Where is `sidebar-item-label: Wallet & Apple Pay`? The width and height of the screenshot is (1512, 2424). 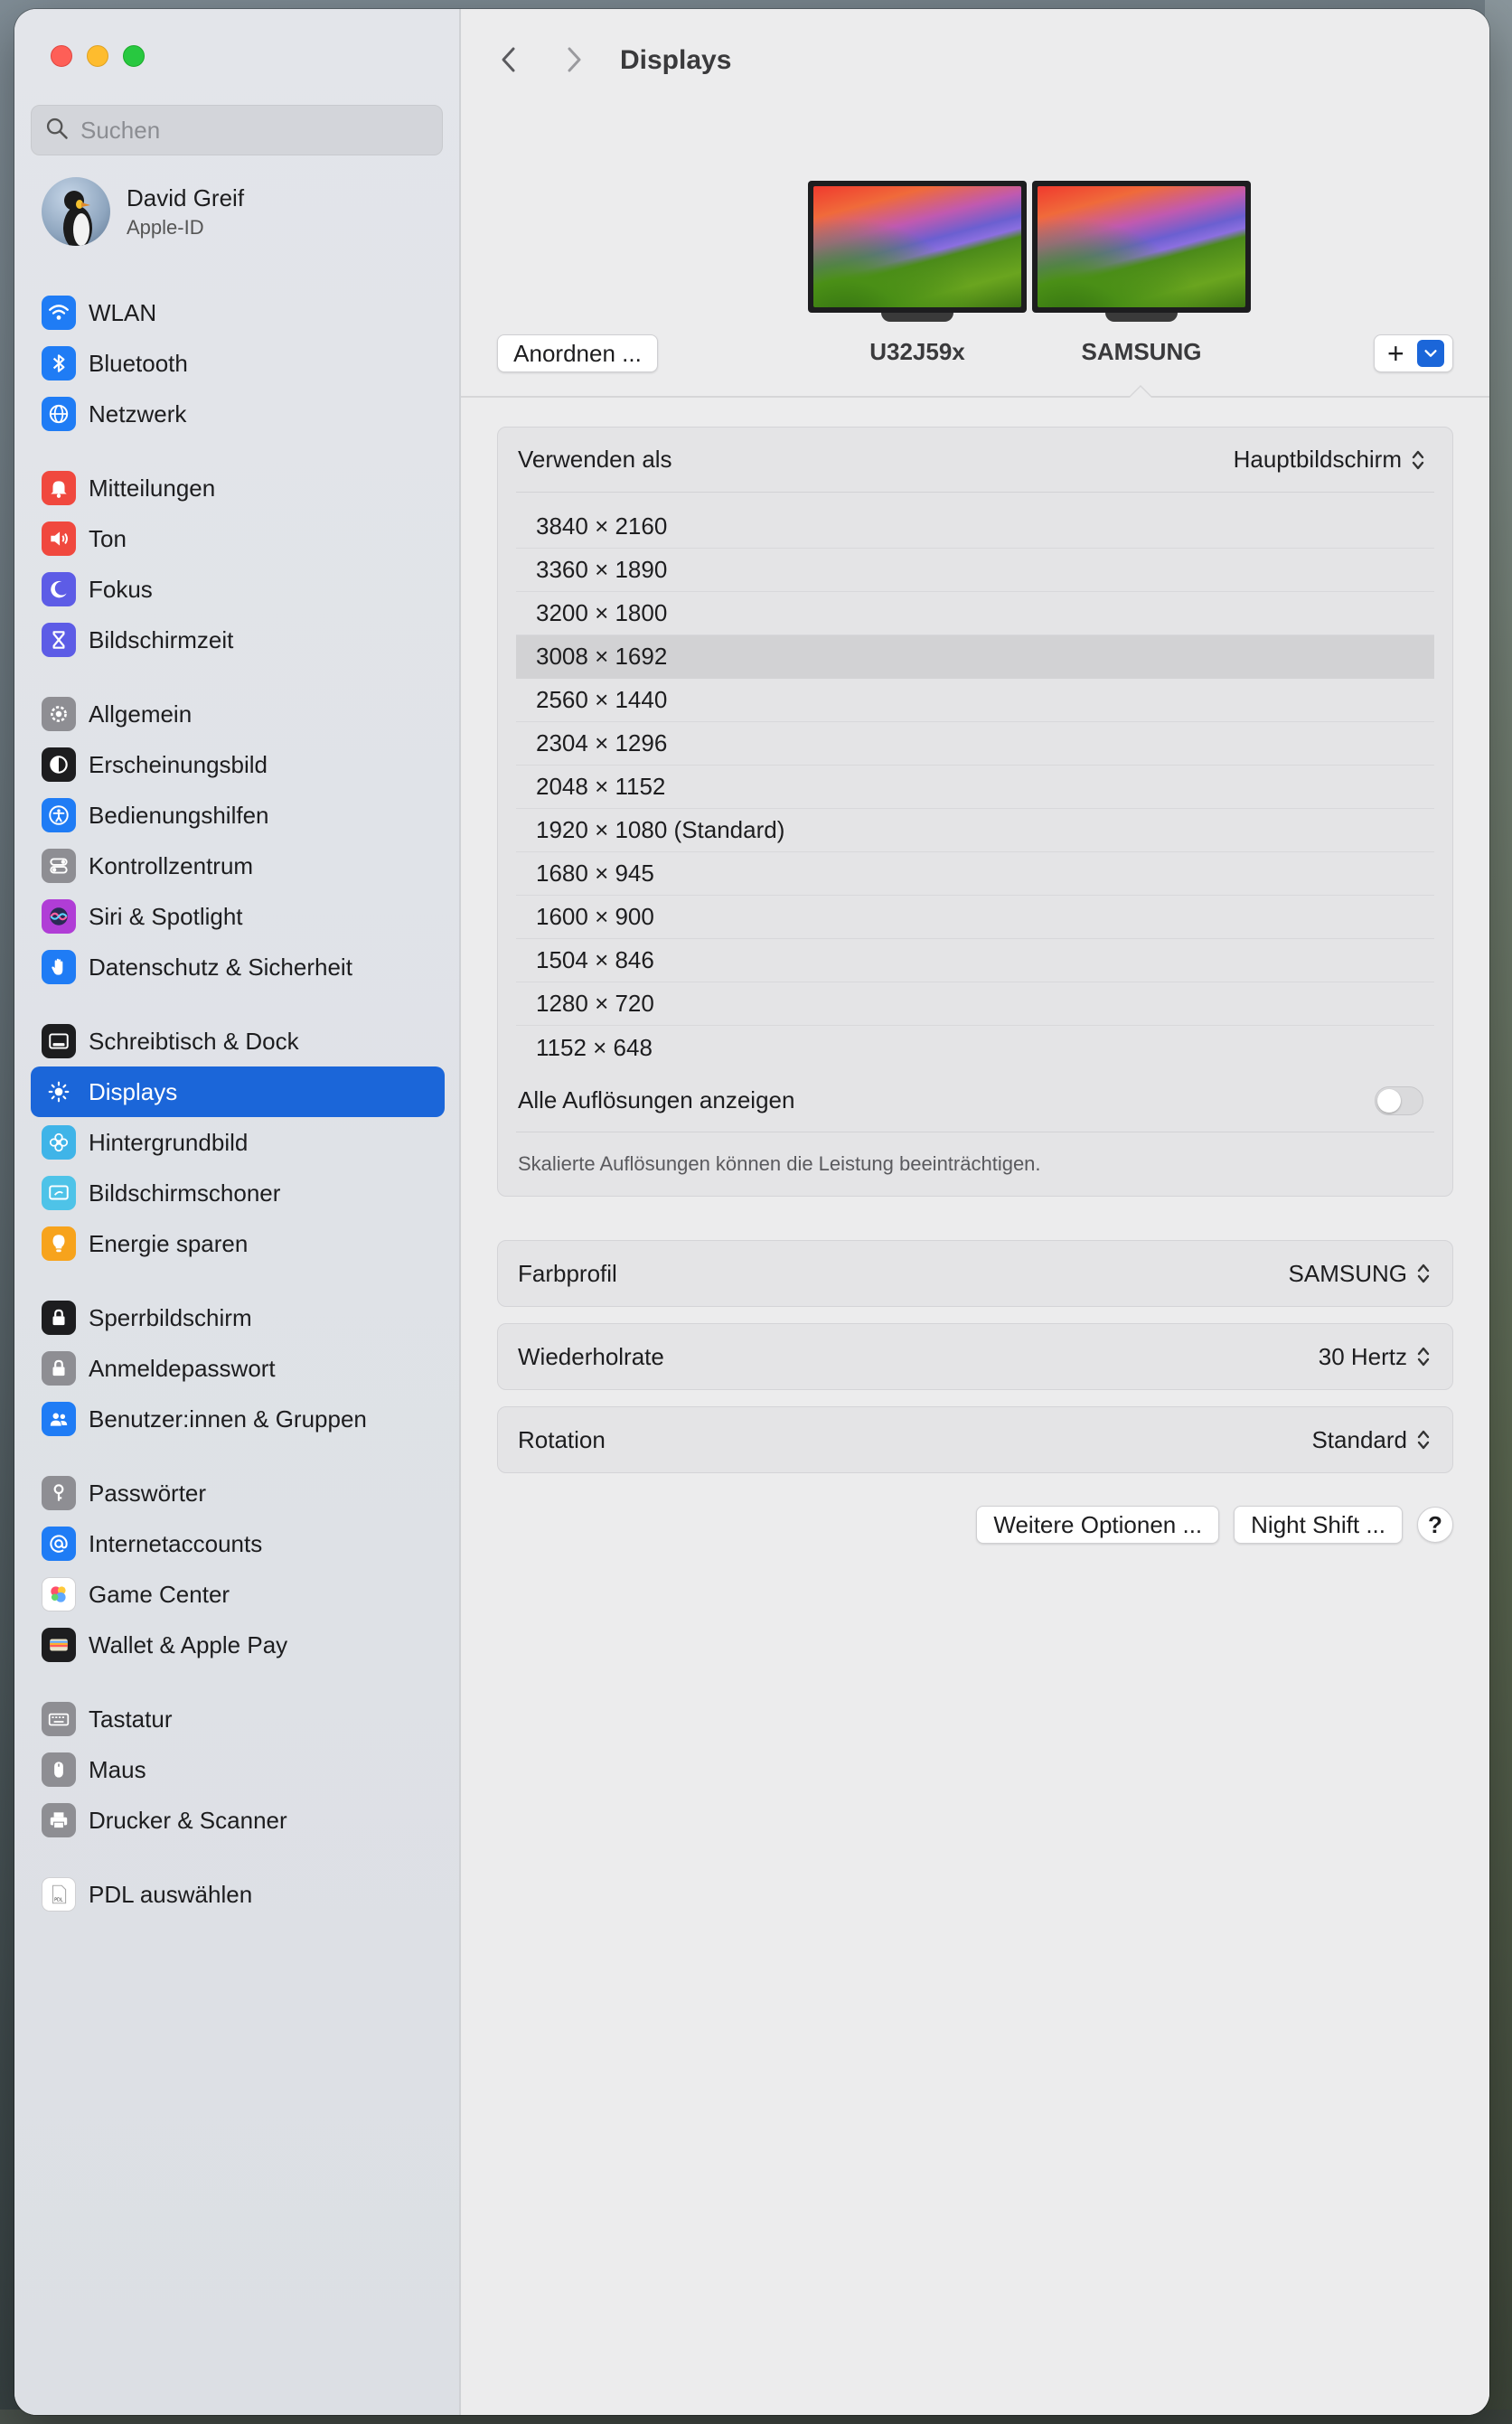 sidebar-item-label: Wallet & Apple Pay is located at coordinates (188, 1644).